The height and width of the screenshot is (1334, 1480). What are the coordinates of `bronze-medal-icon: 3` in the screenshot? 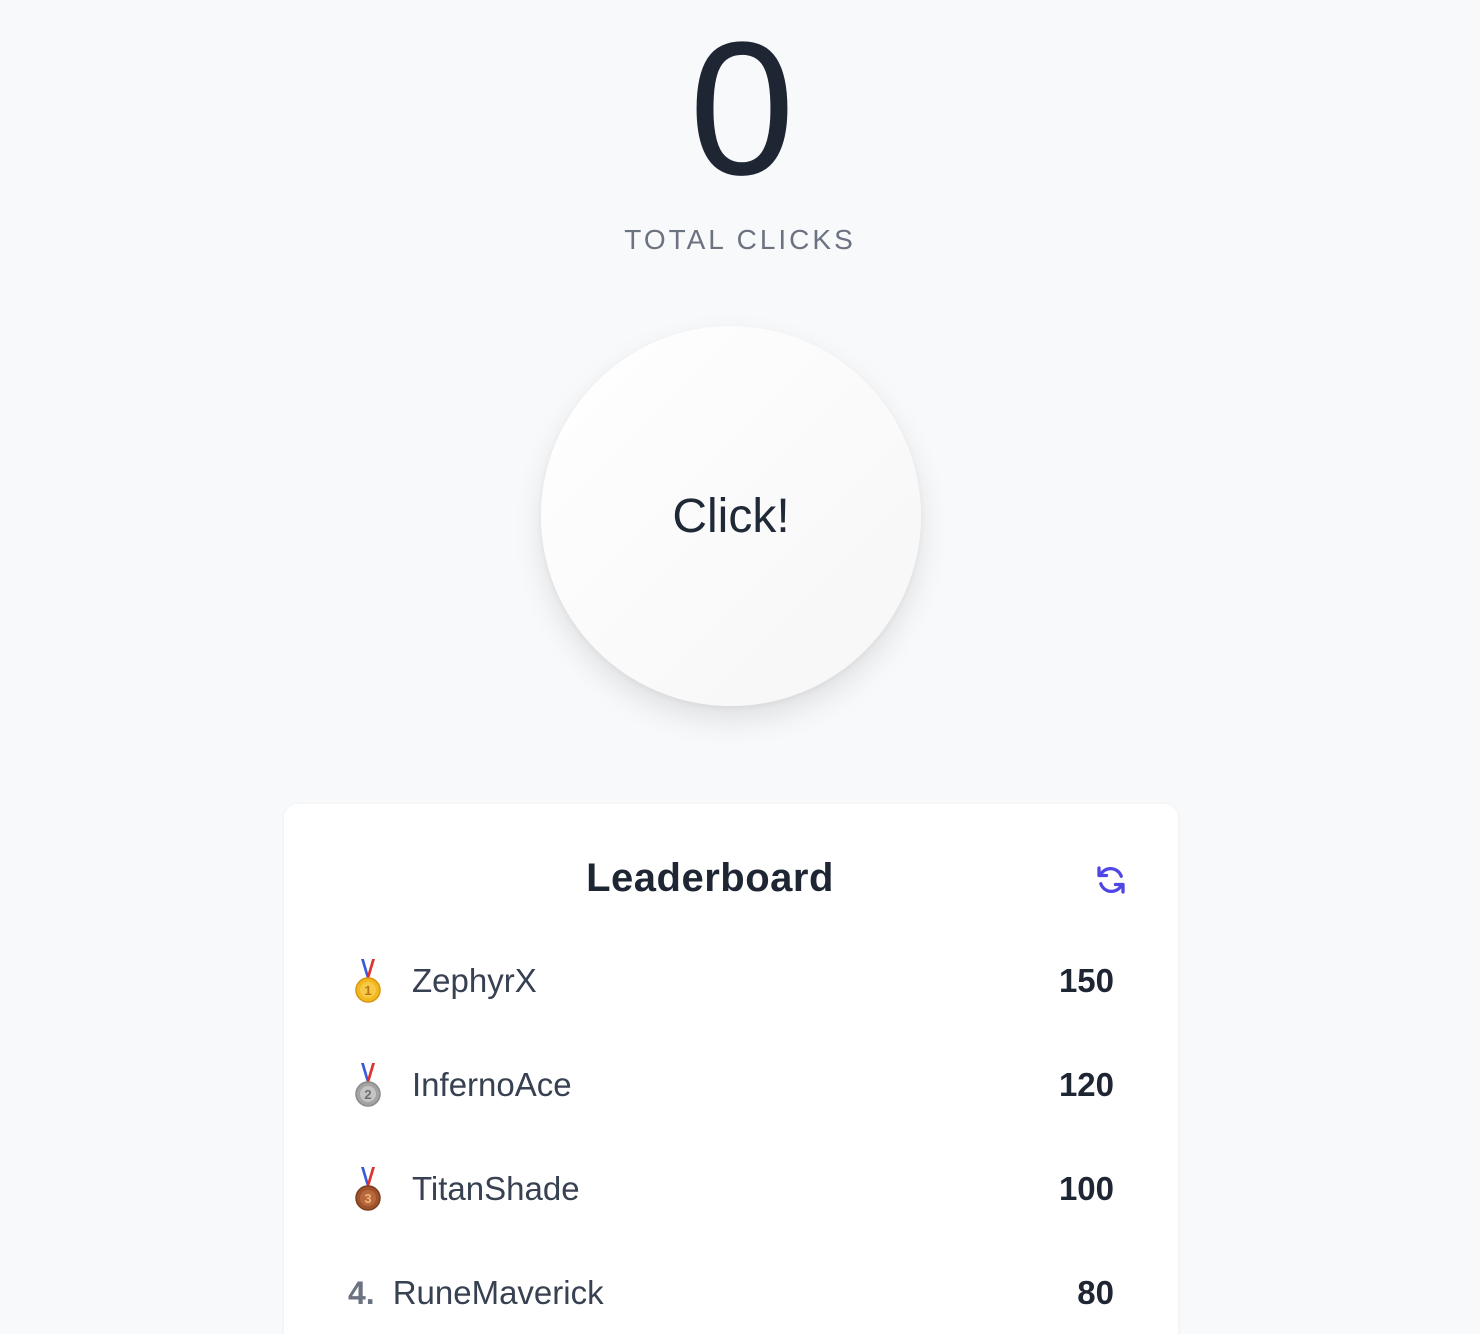 It's located at (368, 1189).